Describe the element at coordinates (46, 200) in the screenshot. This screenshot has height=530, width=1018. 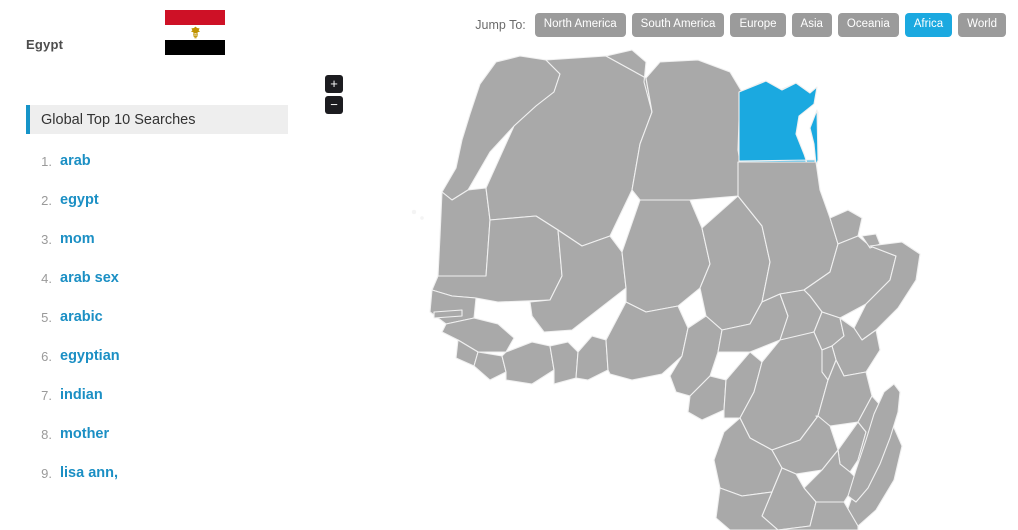
I see `search-rank: 2.` at that location.